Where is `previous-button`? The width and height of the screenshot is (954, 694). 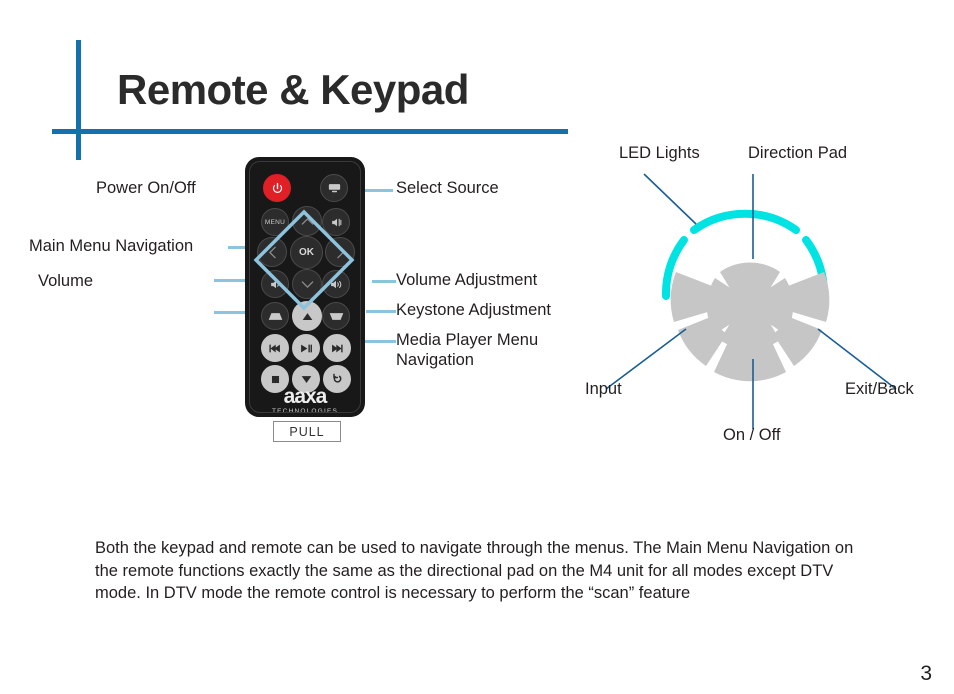
previous-button is located at coordinates (275, 348).